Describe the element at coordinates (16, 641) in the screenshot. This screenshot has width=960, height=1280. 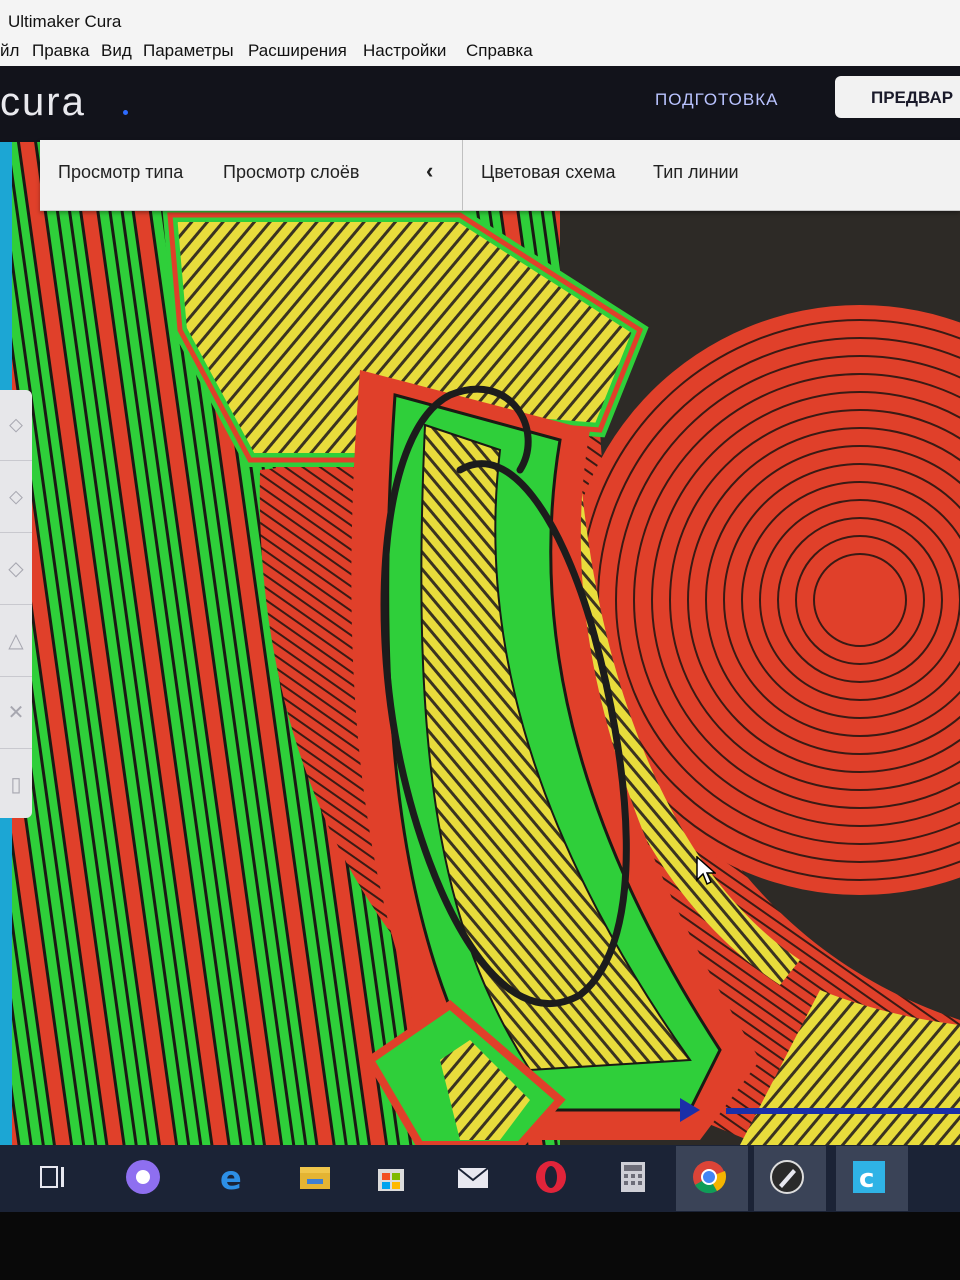
I see `mirror-tool-icon: △` at that location.